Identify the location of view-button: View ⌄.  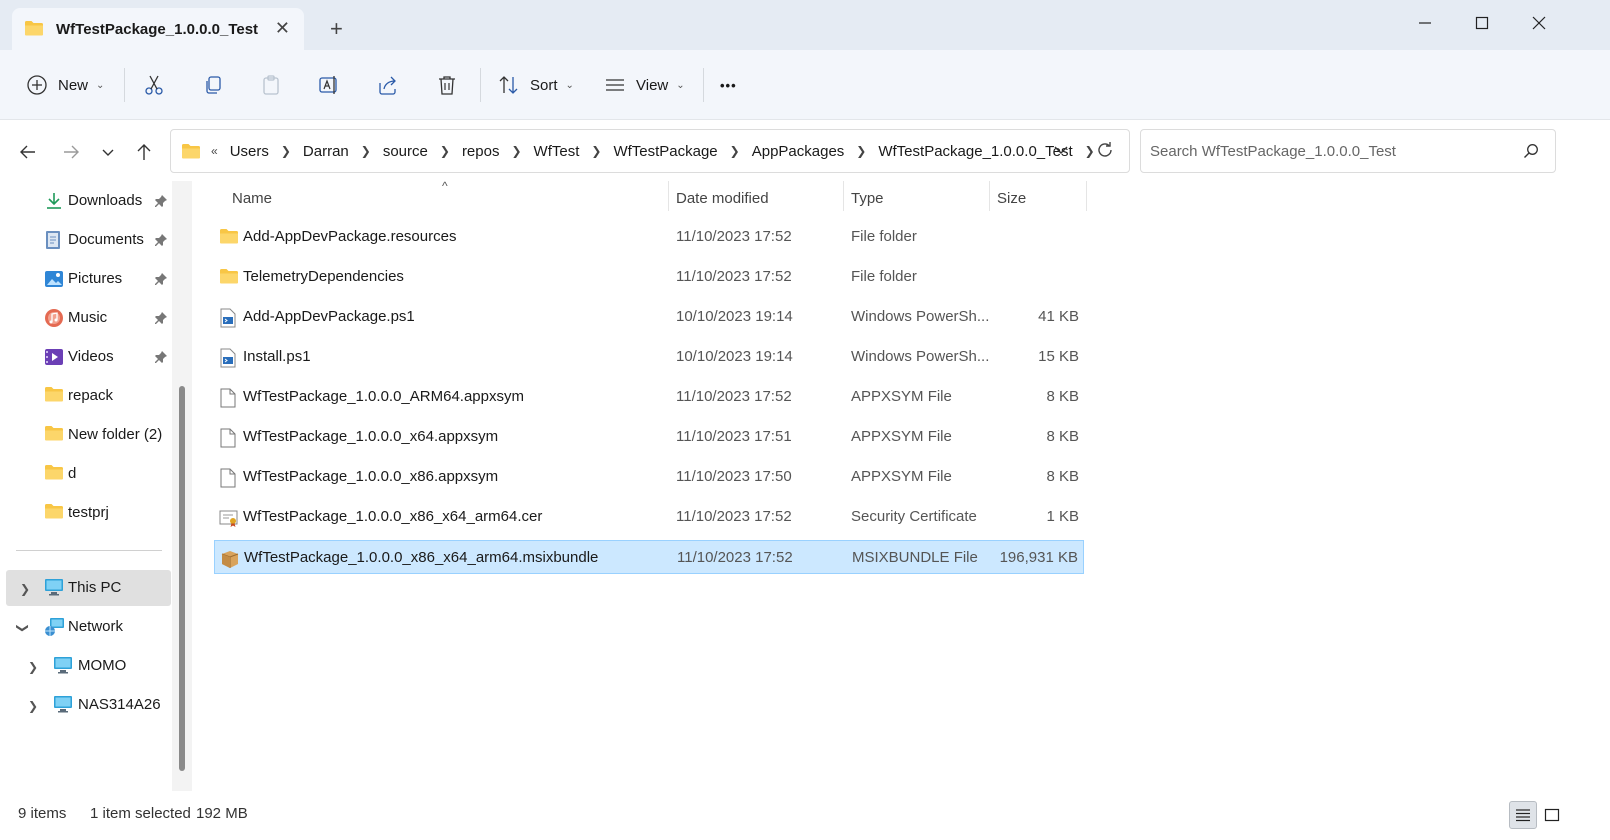
(644, 85).